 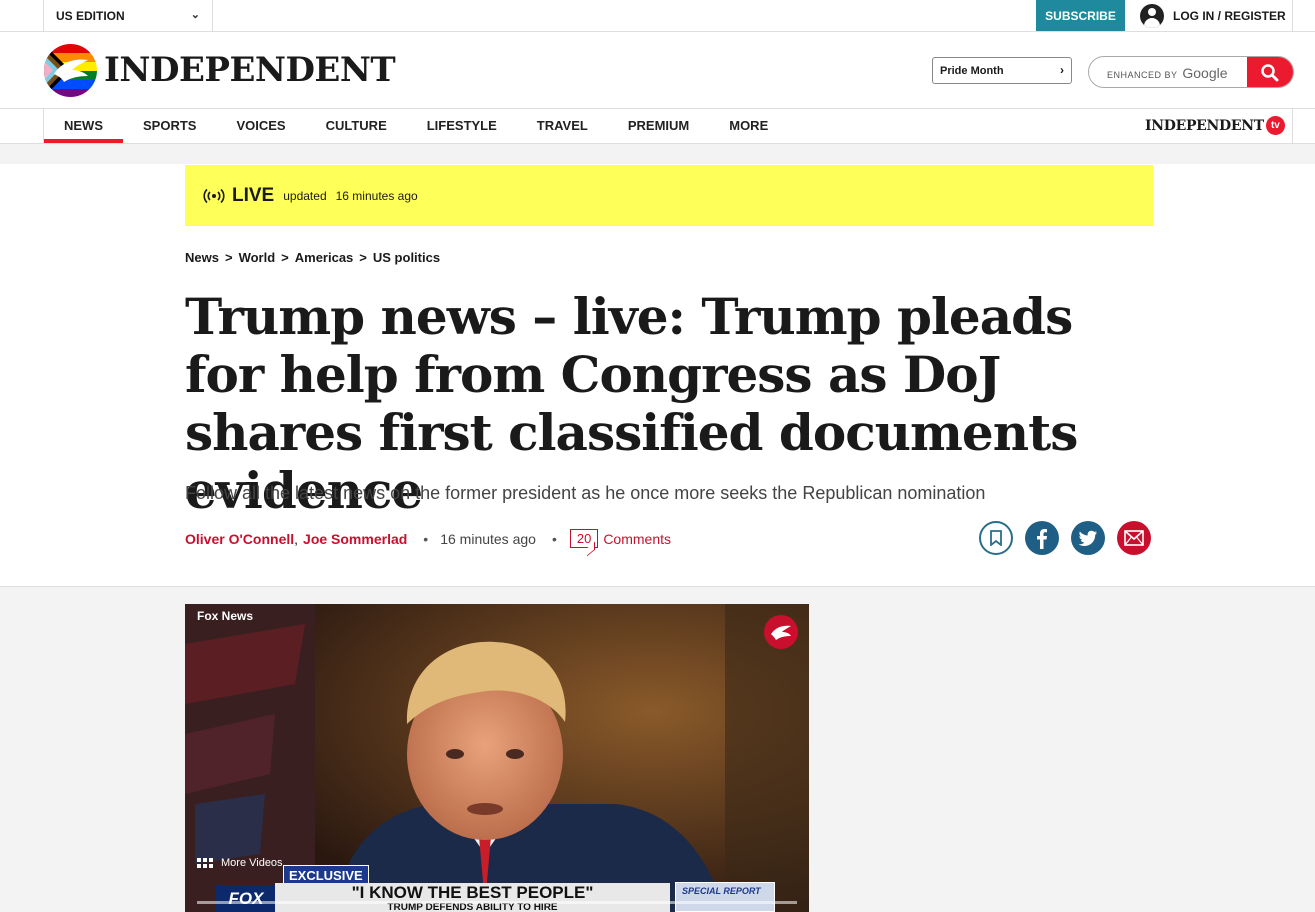 What do you see at coordinates (356, 126) in the screenshot?
I see `nav-item-culture: CULTURE` at bounding box center [356, 126].